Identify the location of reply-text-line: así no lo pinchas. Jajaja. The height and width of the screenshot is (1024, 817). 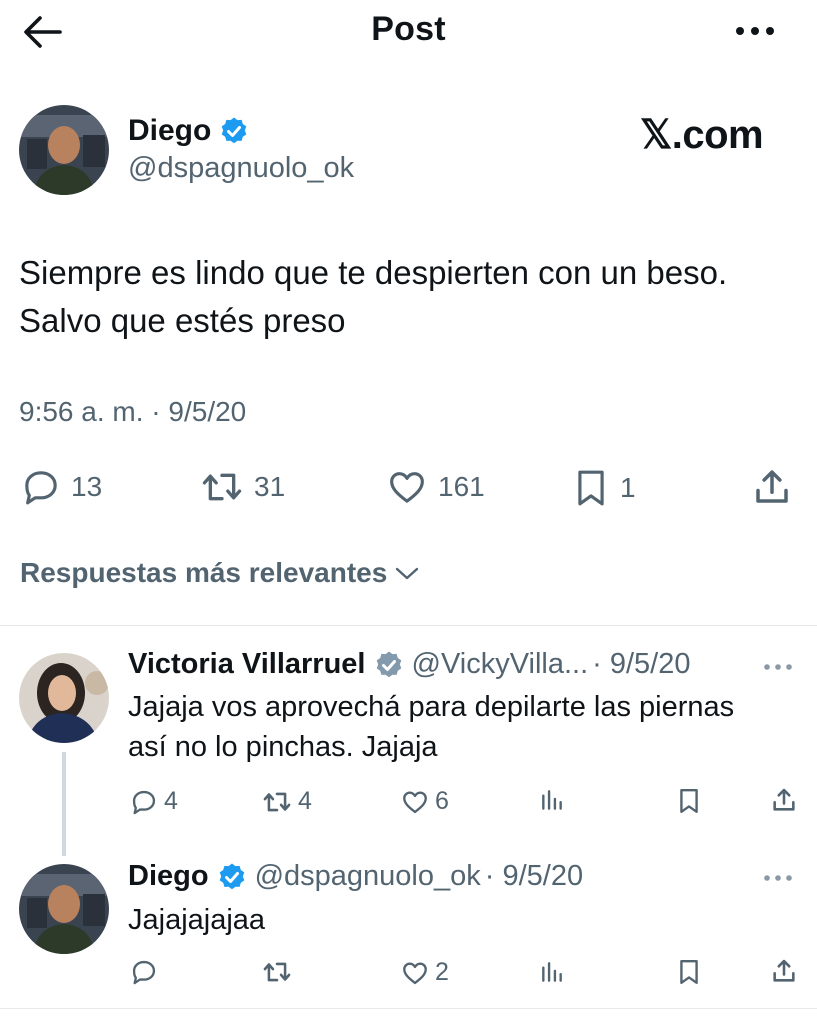
(283, 747).